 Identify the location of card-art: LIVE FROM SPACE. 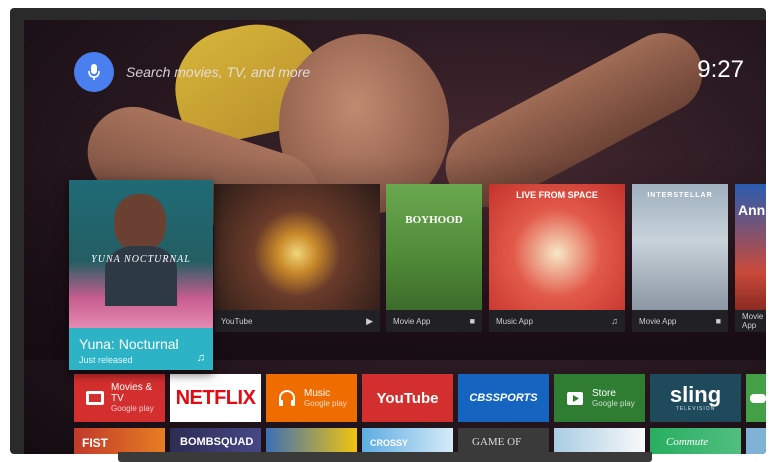
(557, 247).